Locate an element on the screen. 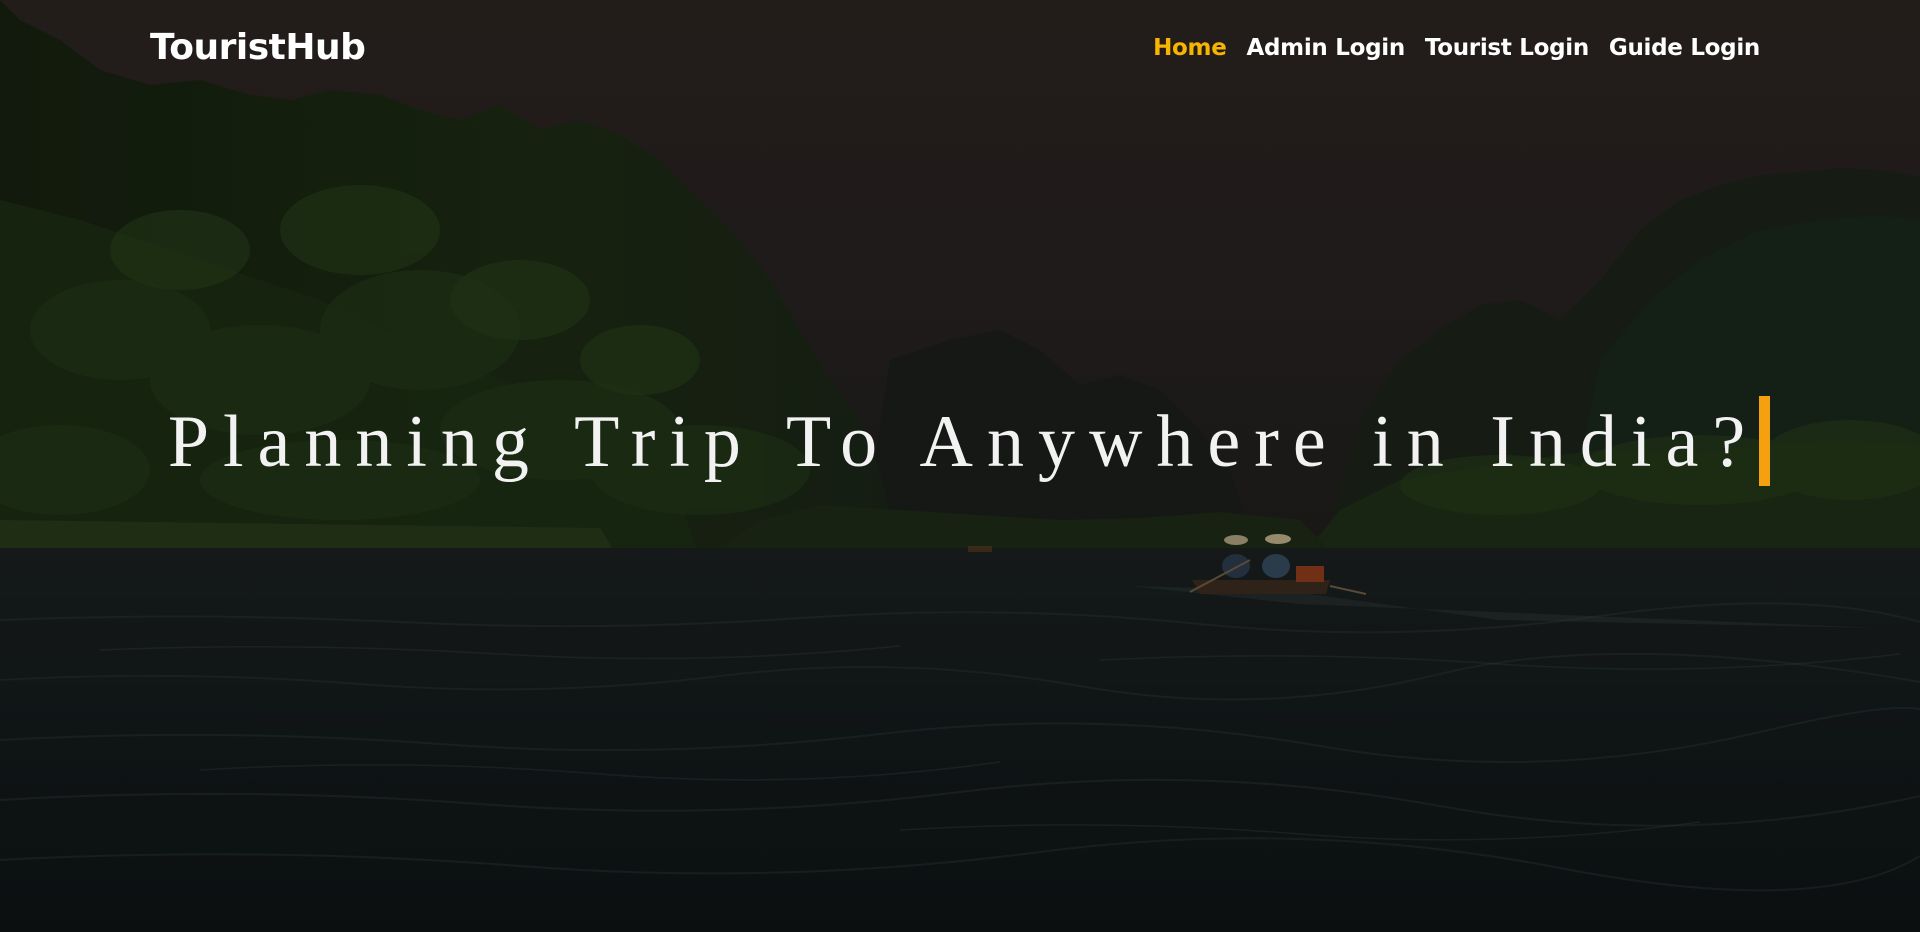 This screenshot has height=932, width=1920. nav-tourist-login-link: Tourist Login is located at coordinates (1507, 48).